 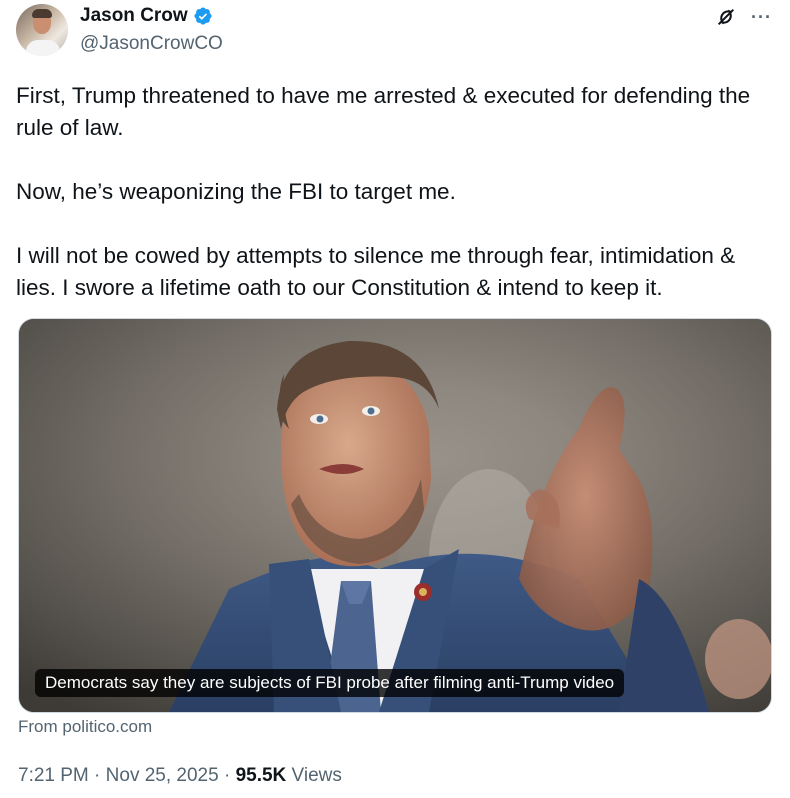 What do you see at coordinates (134, 16) in the screenshot?
I see `author-display-name: Jason Crow` at bounding box center [134, 16].